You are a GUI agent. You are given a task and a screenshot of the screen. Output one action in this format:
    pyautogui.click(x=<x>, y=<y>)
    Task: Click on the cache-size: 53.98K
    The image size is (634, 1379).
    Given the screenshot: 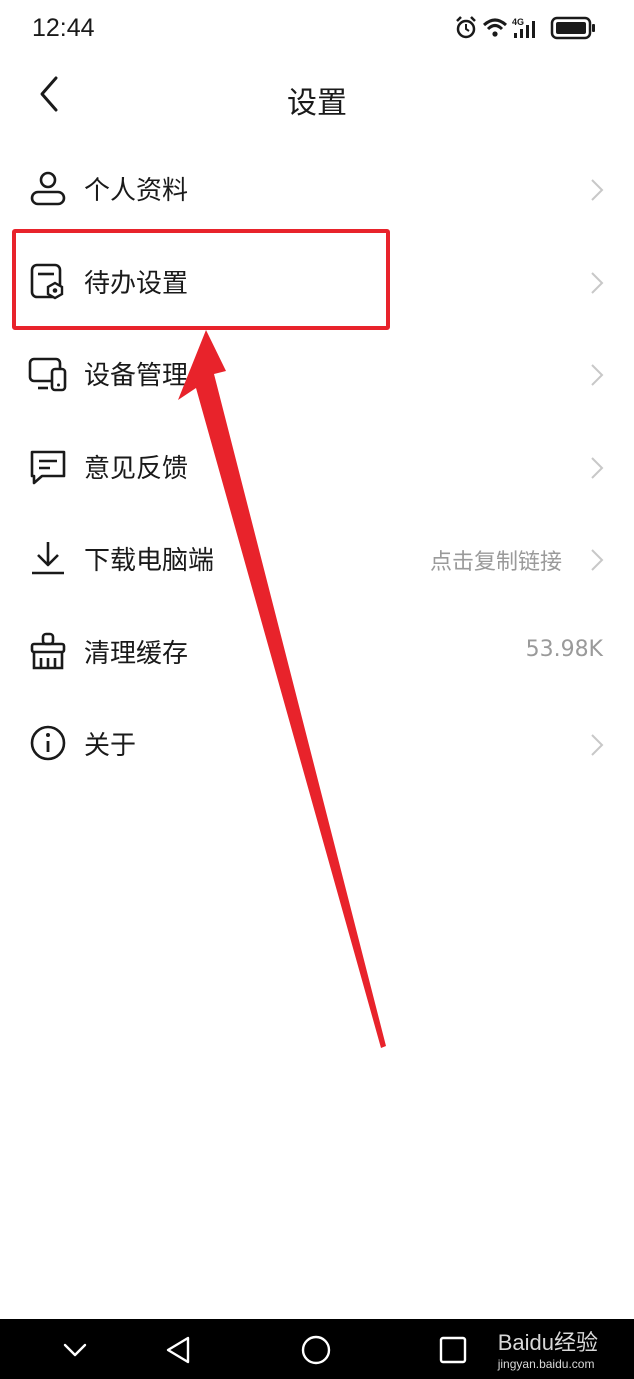 What is the action you would take?
    pyautogui.click(x=564, y=649)
    